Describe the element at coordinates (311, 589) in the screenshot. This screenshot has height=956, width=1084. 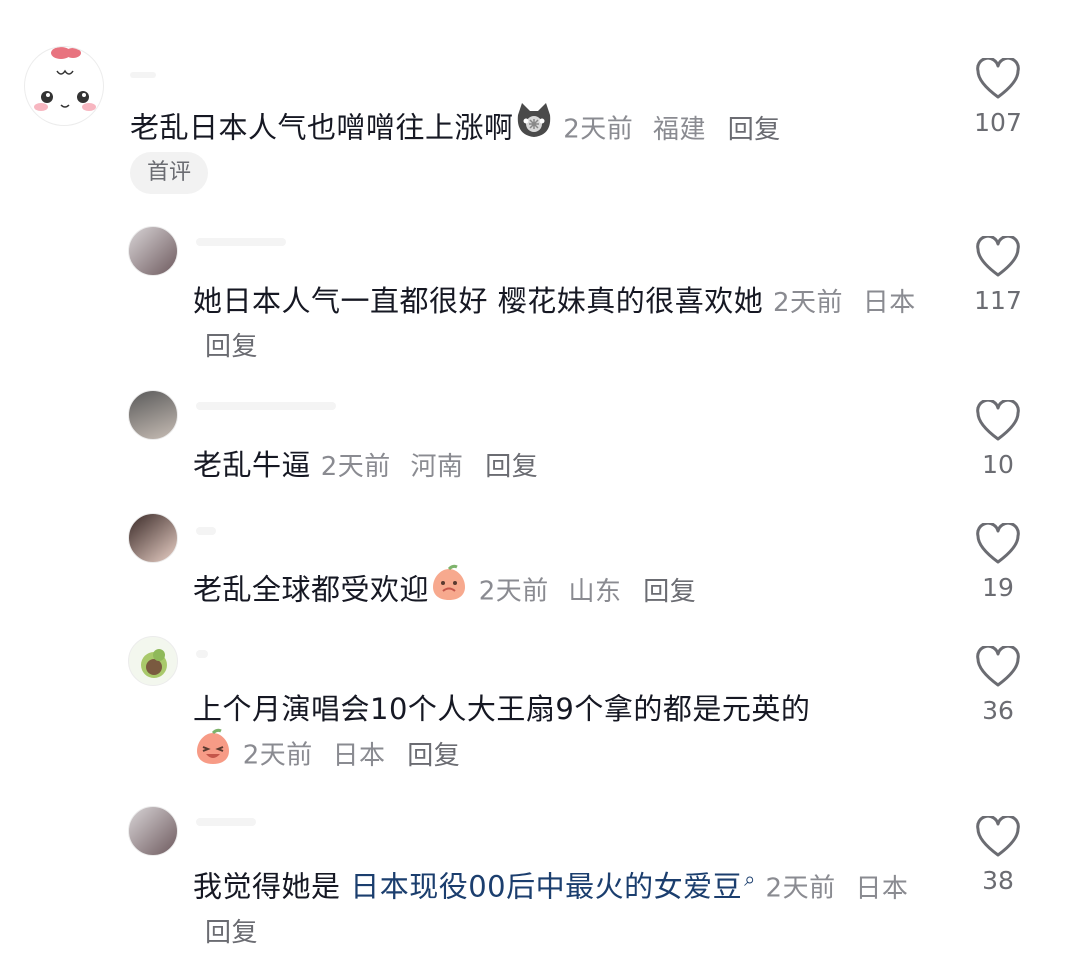
I see `comment-body: 老乱全球都受欢迎` at that location.